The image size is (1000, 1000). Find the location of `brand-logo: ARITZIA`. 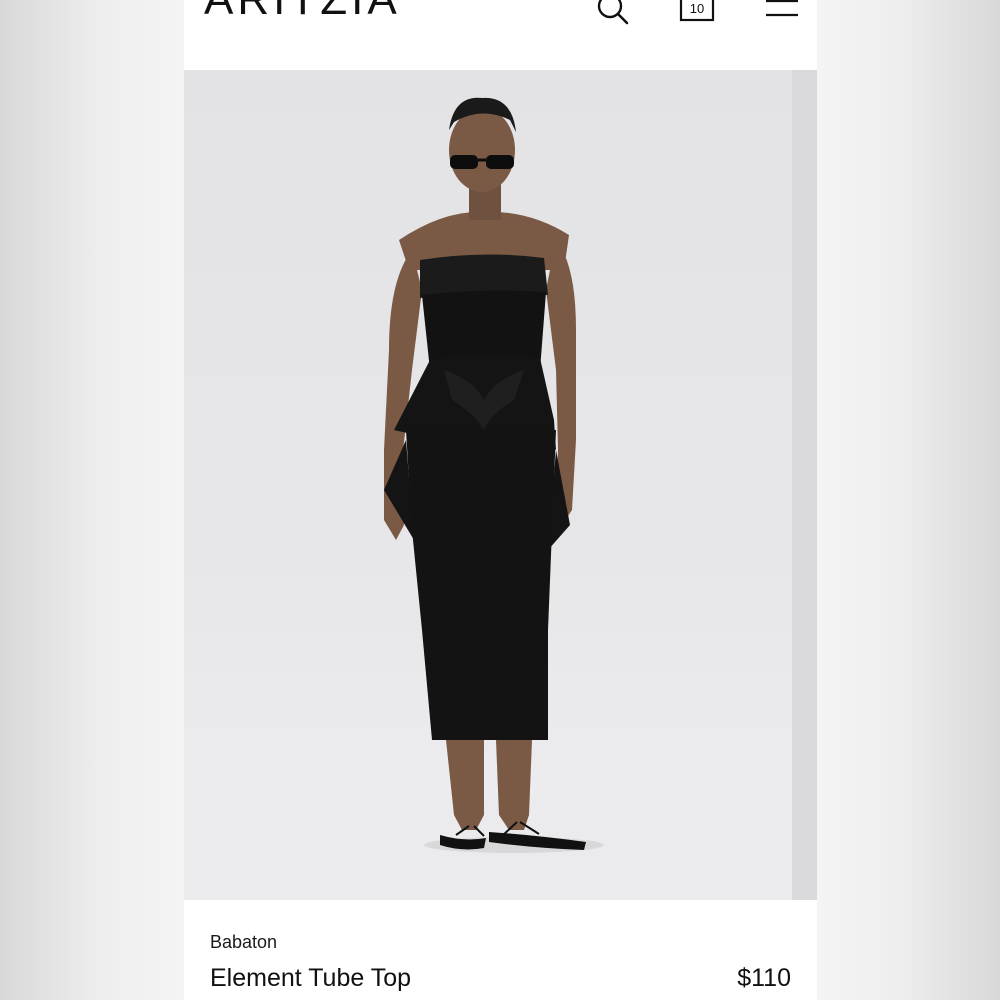

brand-logo: ARITZIA is located at coordinates (302, 11).